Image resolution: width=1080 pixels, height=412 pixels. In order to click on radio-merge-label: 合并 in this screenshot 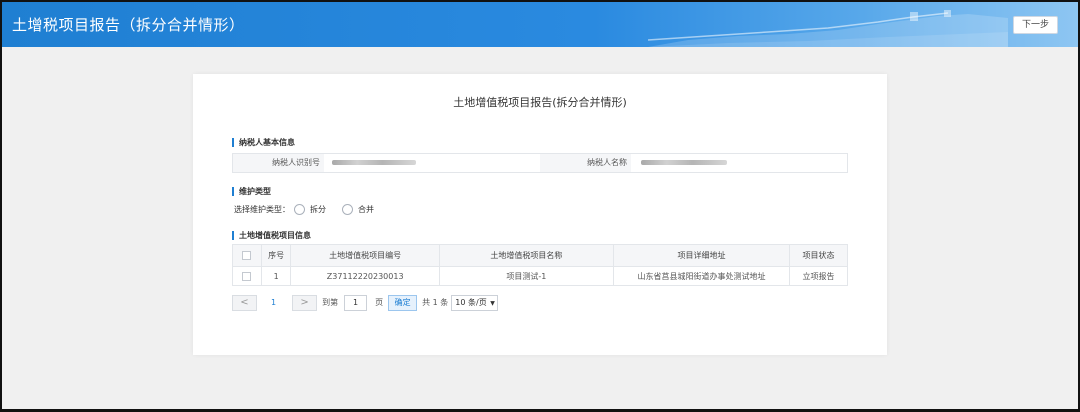, I will do `click(366, 209)`.